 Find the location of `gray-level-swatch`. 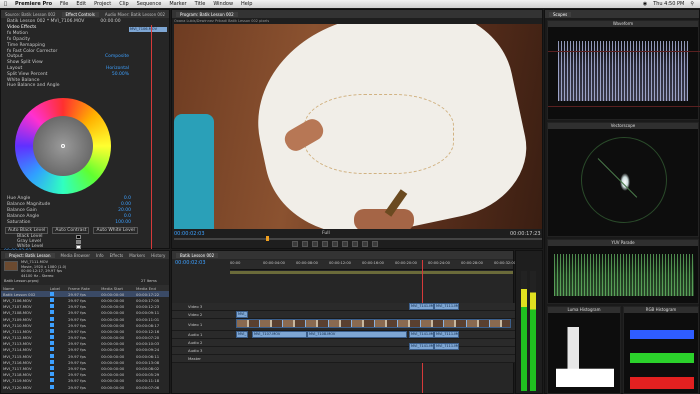

gray-level-swatch is located at coordinates (78, 241).